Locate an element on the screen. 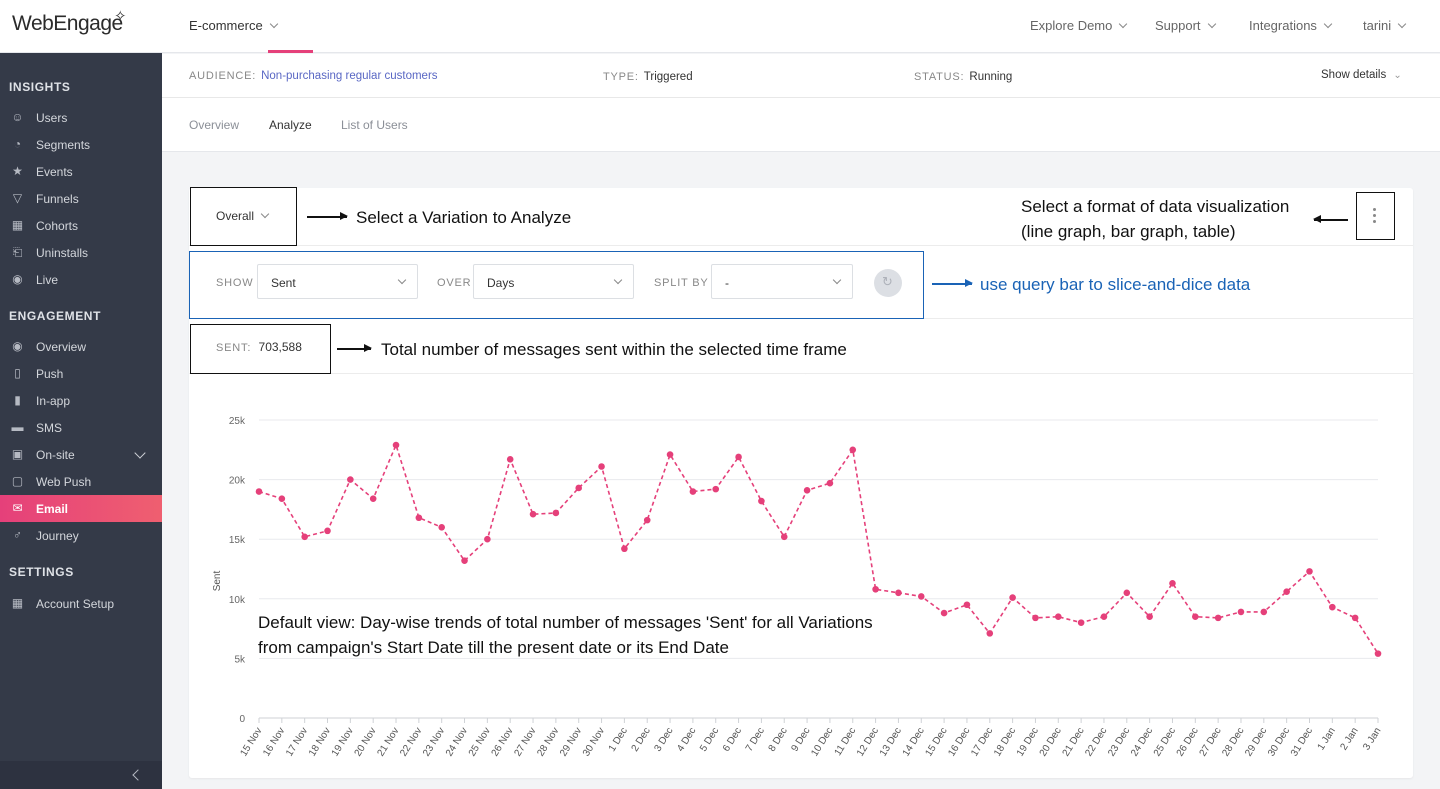 The width and height of the screenshot is (1440, 789). tab-list-of-users: List of Users is located at coordinates (374, 125).